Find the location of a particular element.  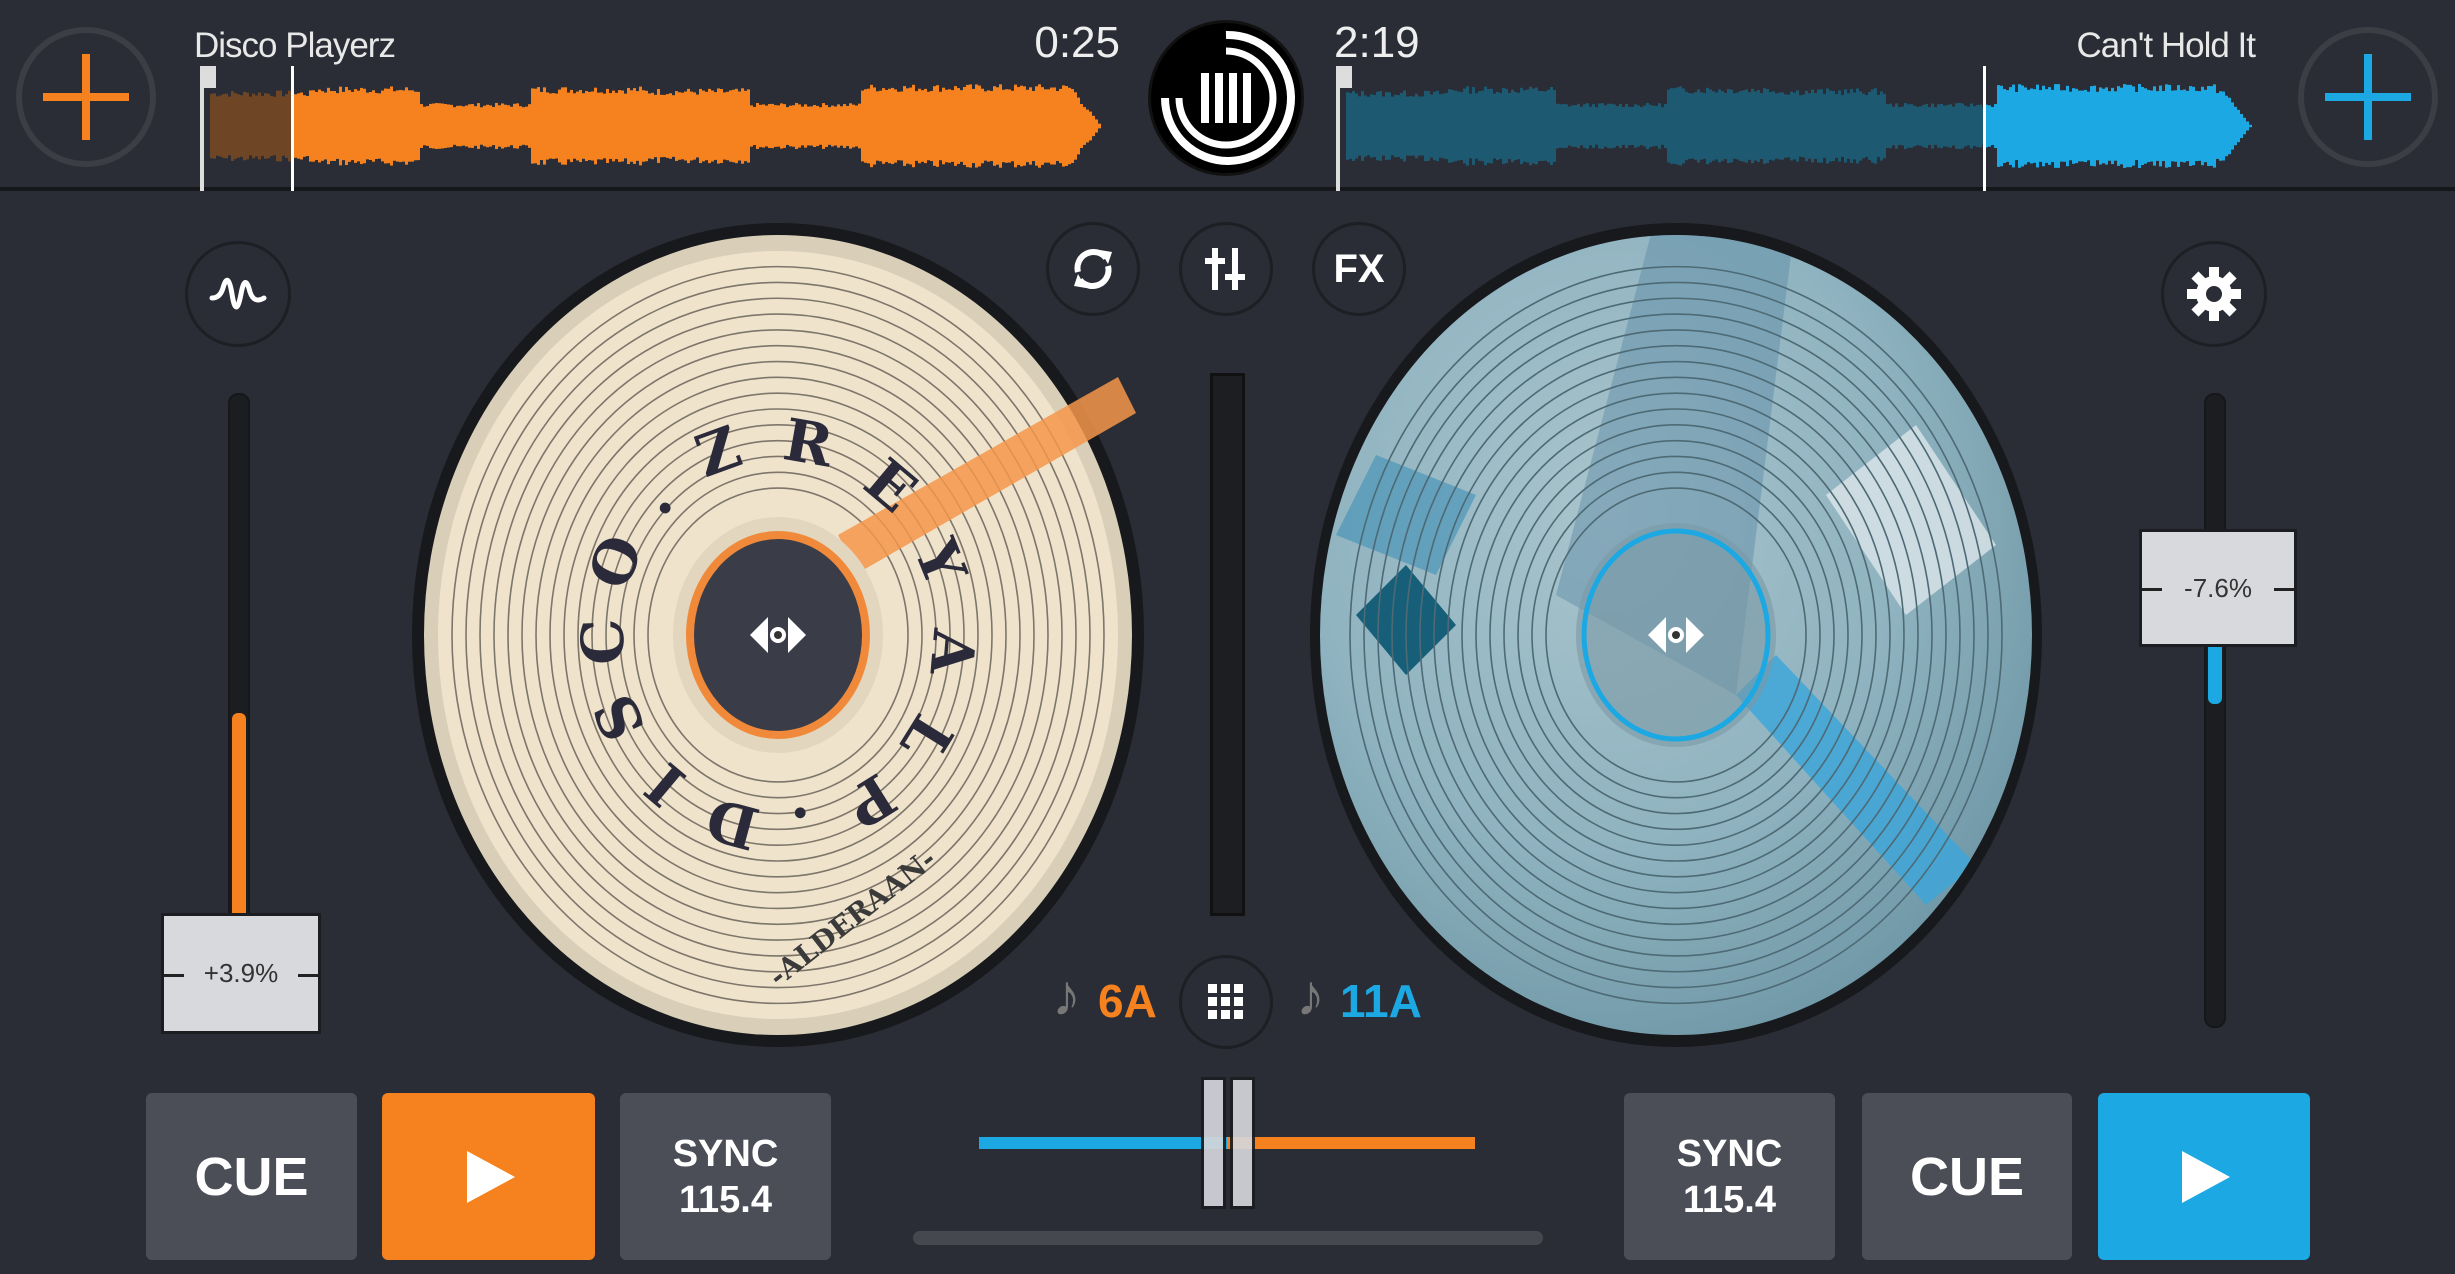

deck-b-add-track-button is located at coordinates (2368, 97).